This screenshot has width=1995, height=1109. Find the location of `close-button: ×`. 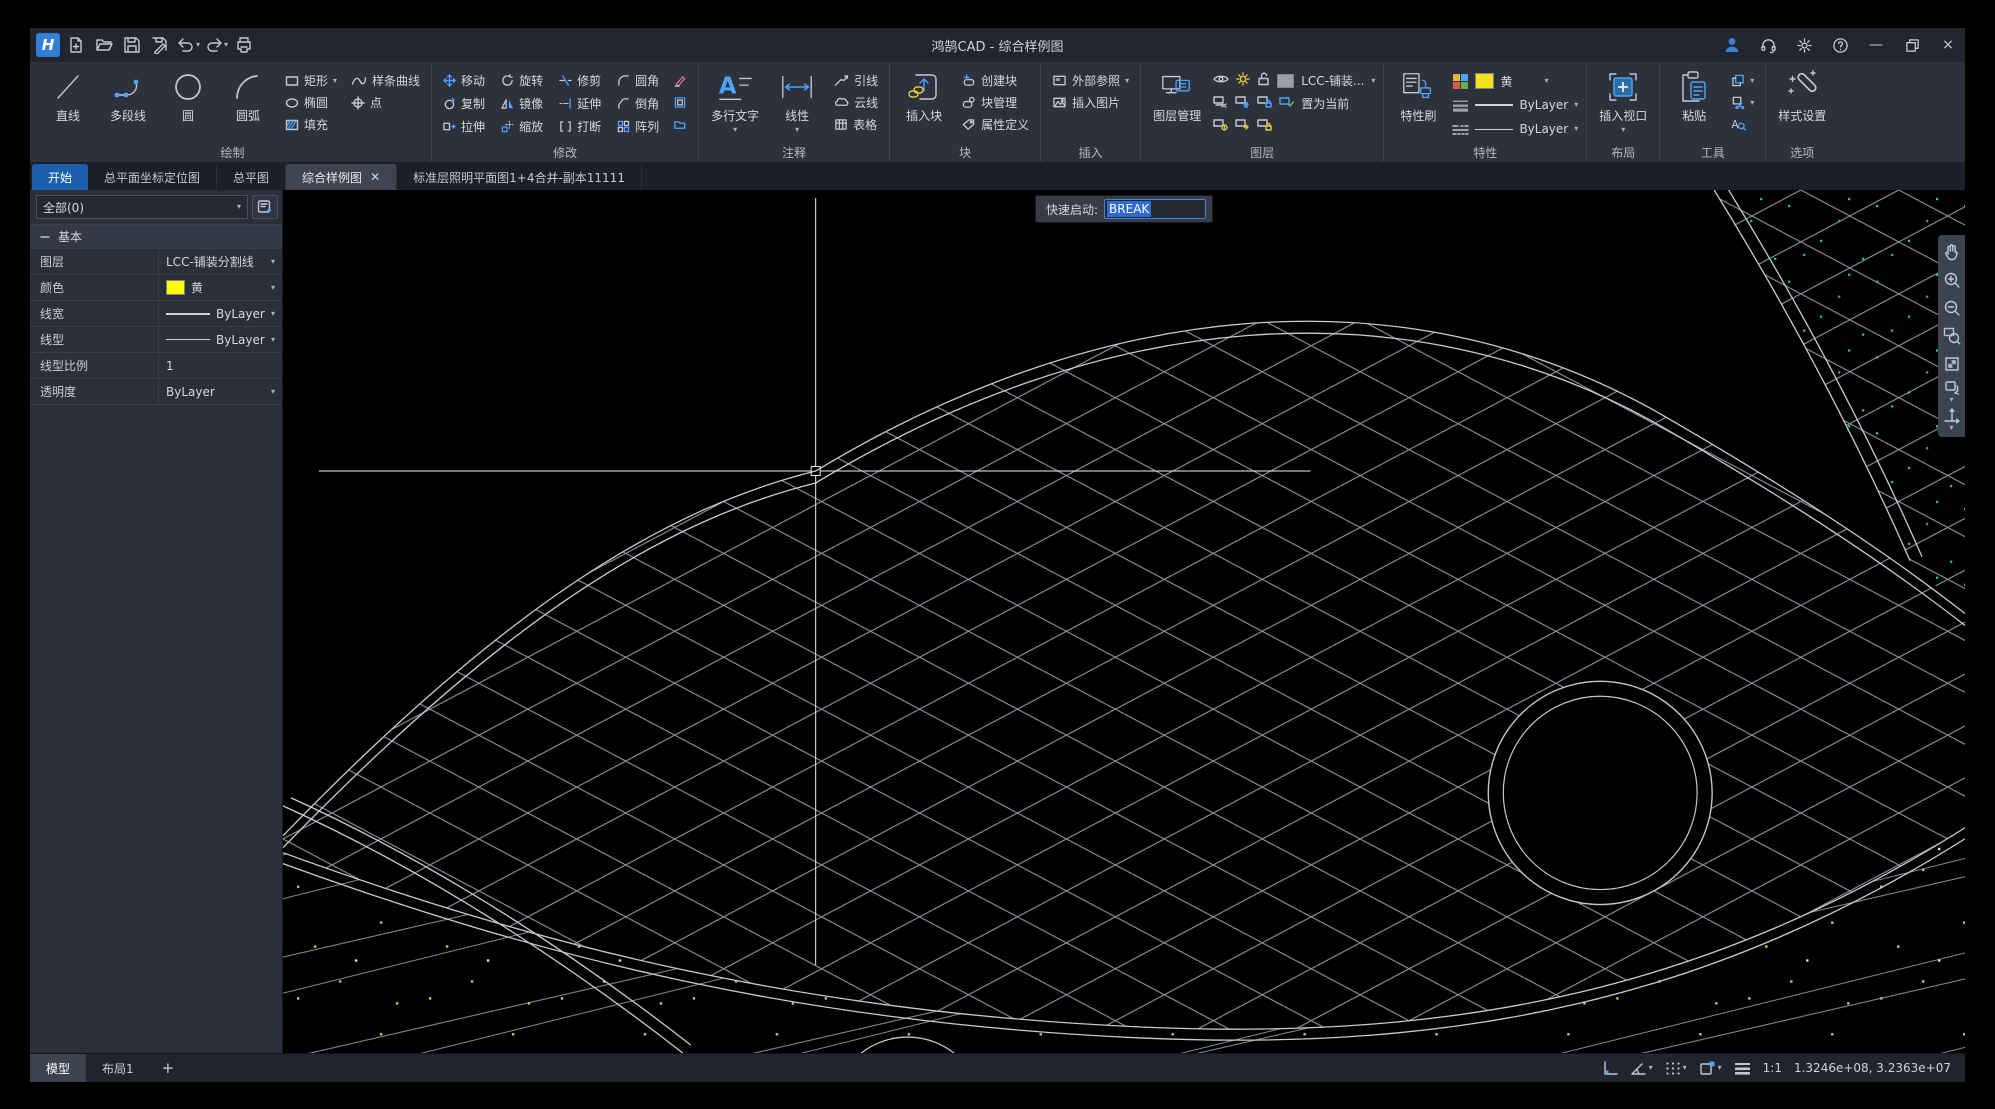

close-button: × is located at coordinates (1948, 45).